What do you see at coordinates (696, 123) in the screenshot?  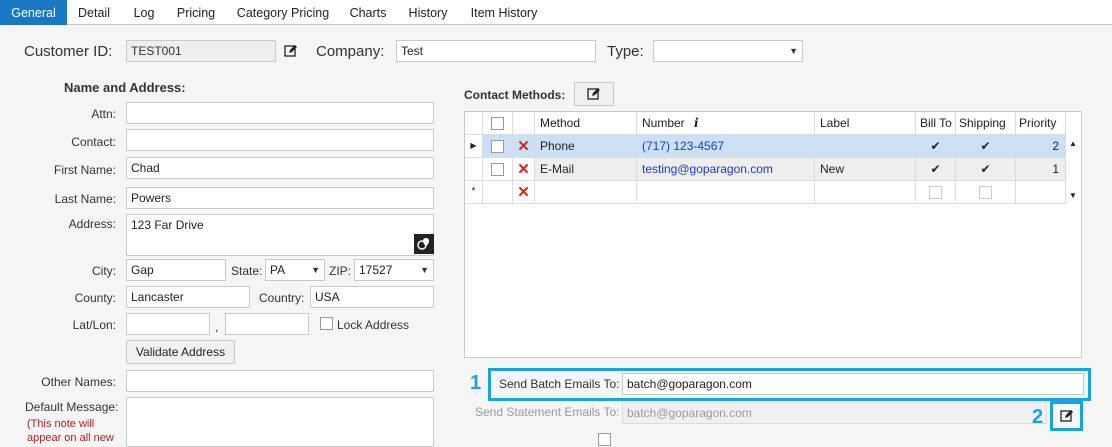 I see `info-icon: i` at bounding box center [696, 123].